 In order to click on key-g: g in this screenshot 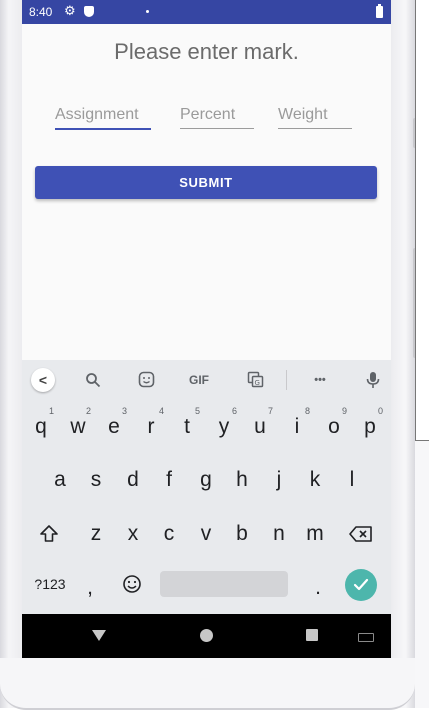, I will do `click(206, 480)`.